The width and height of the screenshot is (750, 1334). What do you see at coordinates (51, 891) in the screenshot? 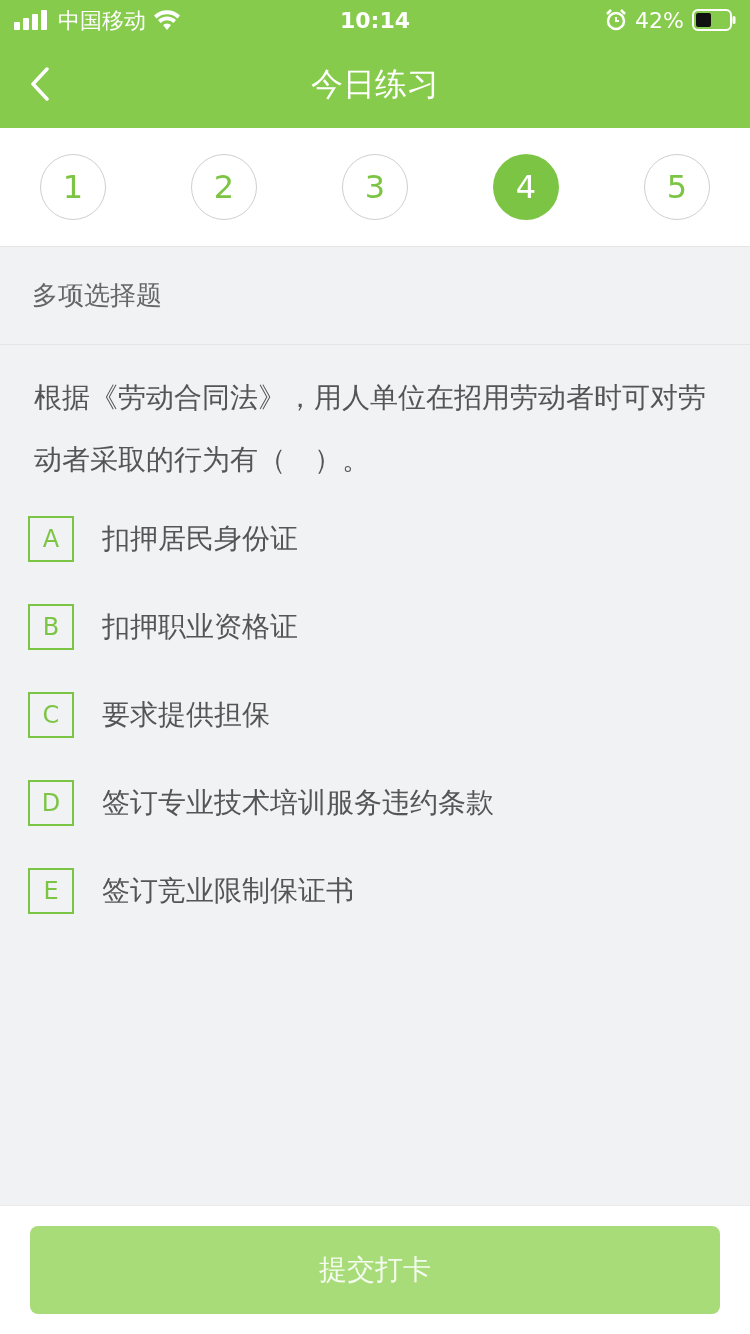
I see `option-checkbox: E` at bounding box center [51, 891].